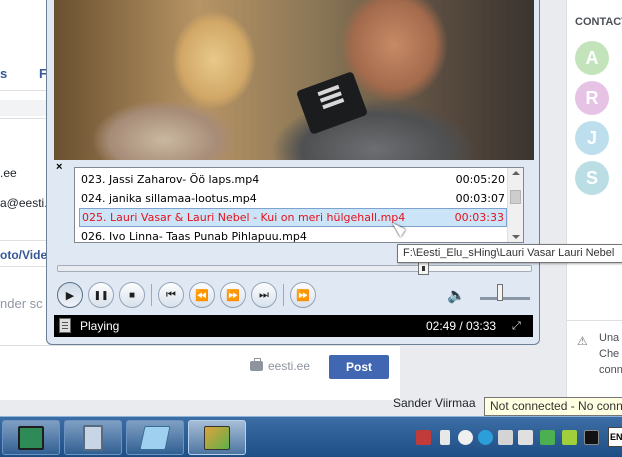 This screenshot has width=622, height=457. I want to click on domain-fragment: .ee, so click(8, 173).